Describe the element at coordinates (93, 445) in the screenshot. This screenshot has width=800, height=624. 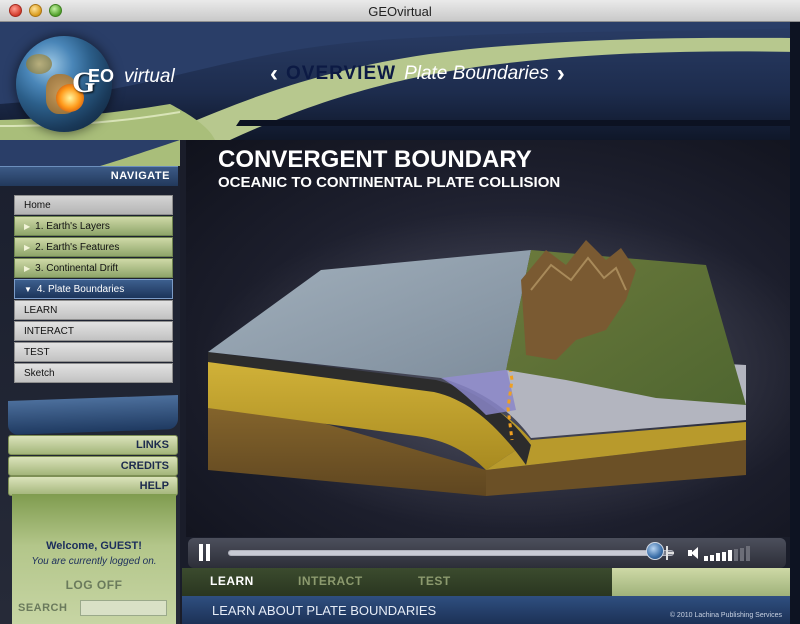
I see `links-button: LINKS` at that location.